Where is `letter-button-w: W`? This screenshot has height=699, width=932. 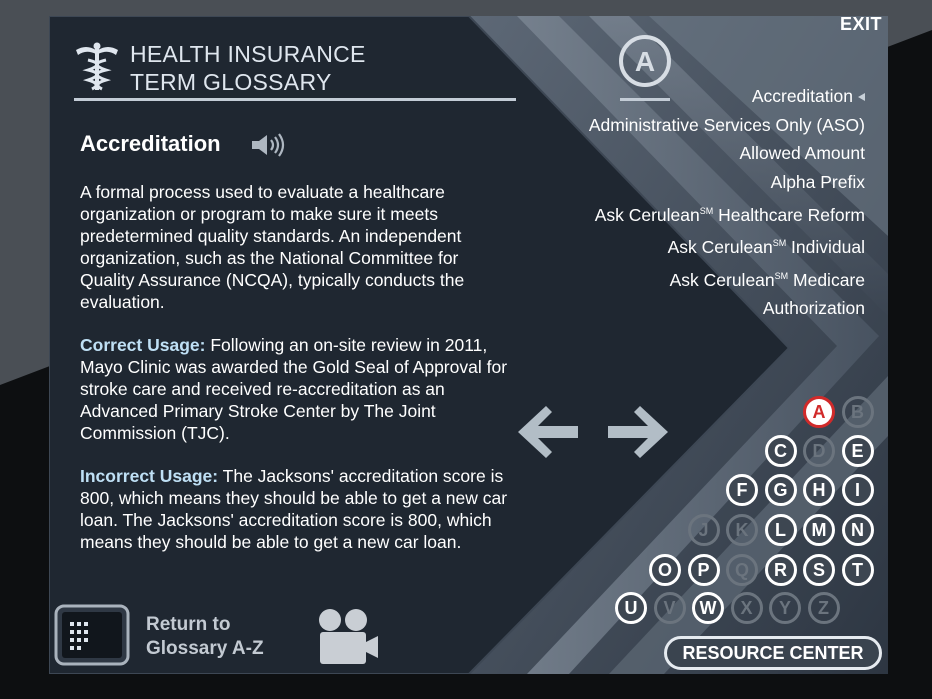
letter-button-w: W is located at coordinates (708, 608).